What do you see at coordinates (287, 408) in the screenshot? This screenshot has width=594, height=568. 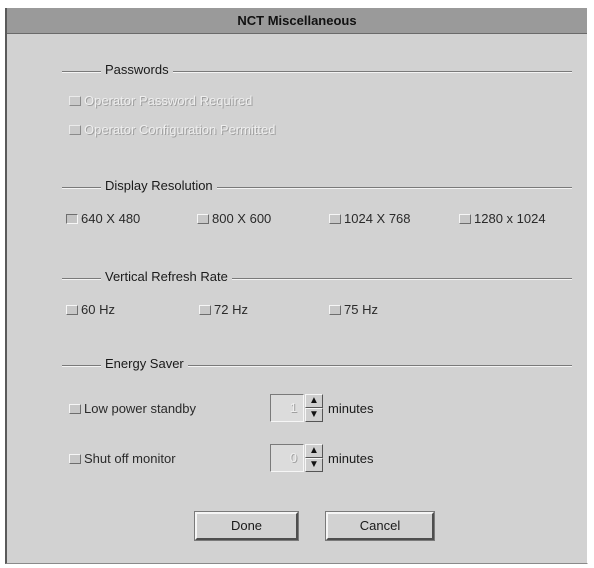 I see `standby-minutes-input: 1` at bounding box center [287, 408].